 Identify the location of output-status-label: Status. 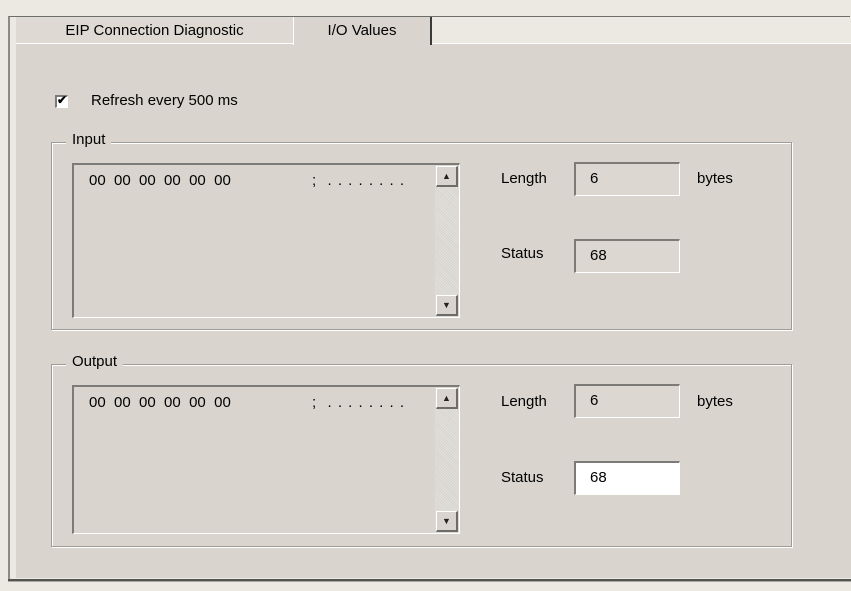
(522, 477).